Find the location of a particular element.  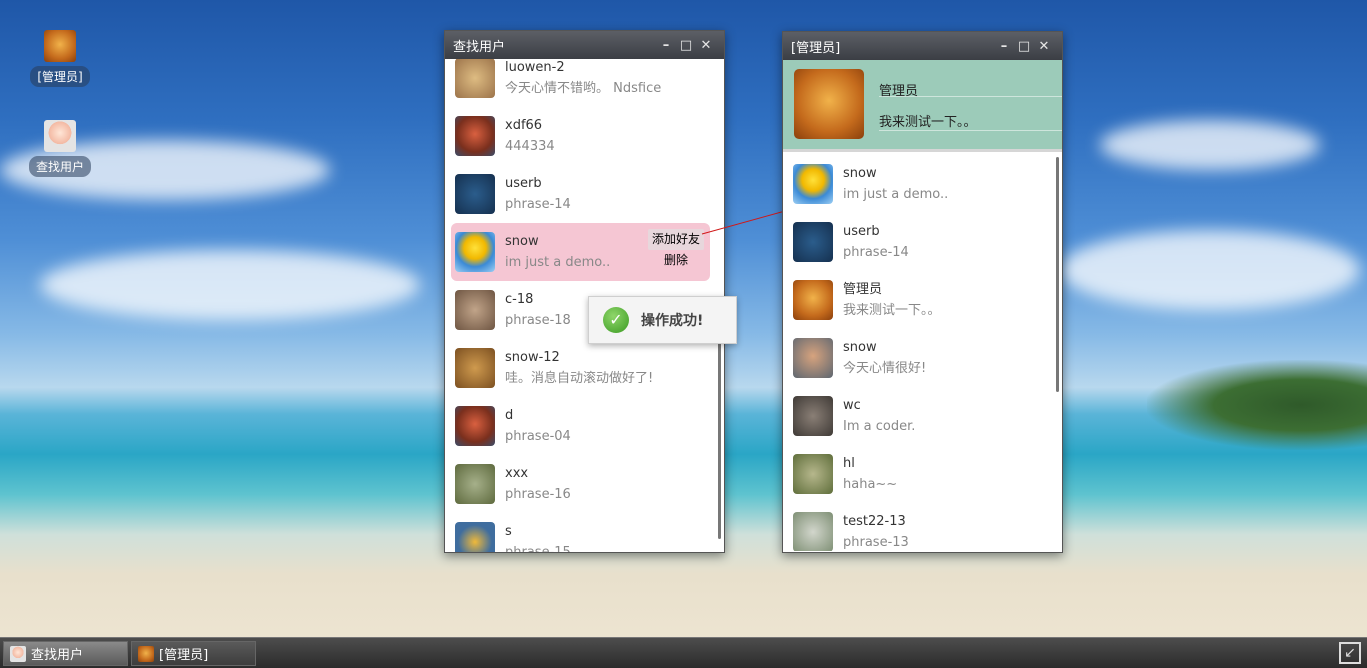

user-phrase: 我来测试一下。。 is located at coordinates (892, 310).